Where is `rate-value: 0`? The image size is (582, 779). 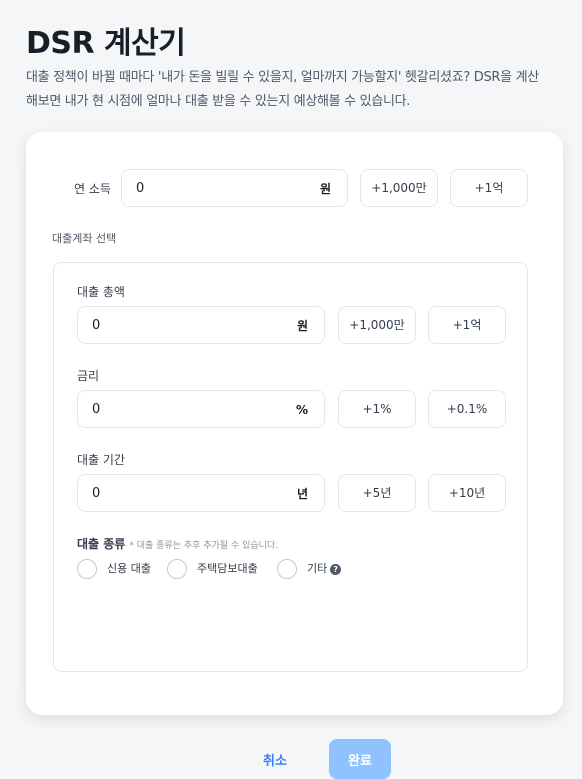 rate-value: 0 is located at coordinates (96, 409).